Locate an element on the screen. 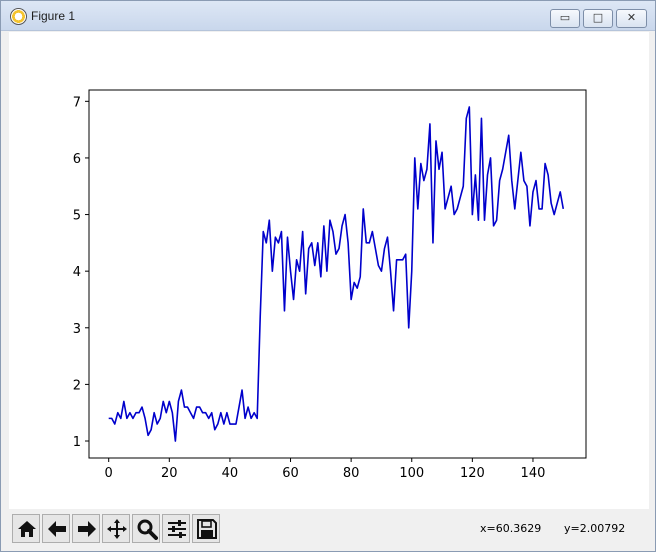 This screenshot has height=552, width=656. x-tick-label: 120 is located at coordinates (472, 473).